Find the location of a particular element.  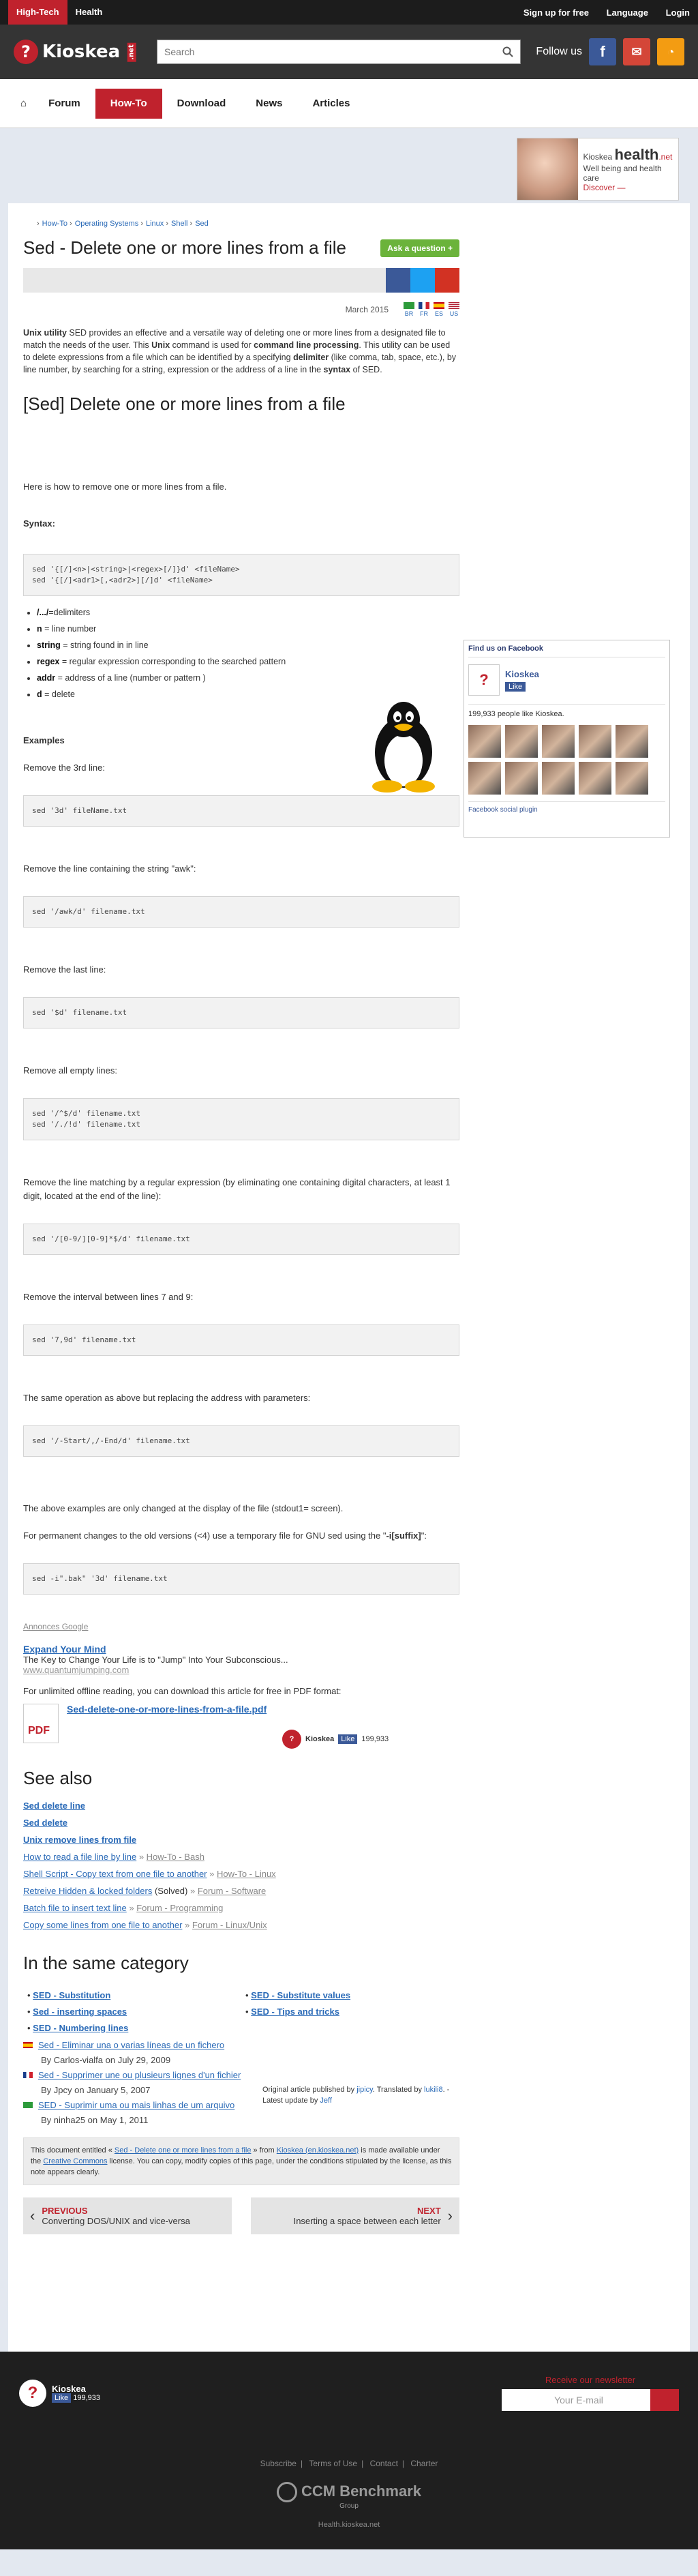

flag-br-icon is located at coordinates (28, 2105).